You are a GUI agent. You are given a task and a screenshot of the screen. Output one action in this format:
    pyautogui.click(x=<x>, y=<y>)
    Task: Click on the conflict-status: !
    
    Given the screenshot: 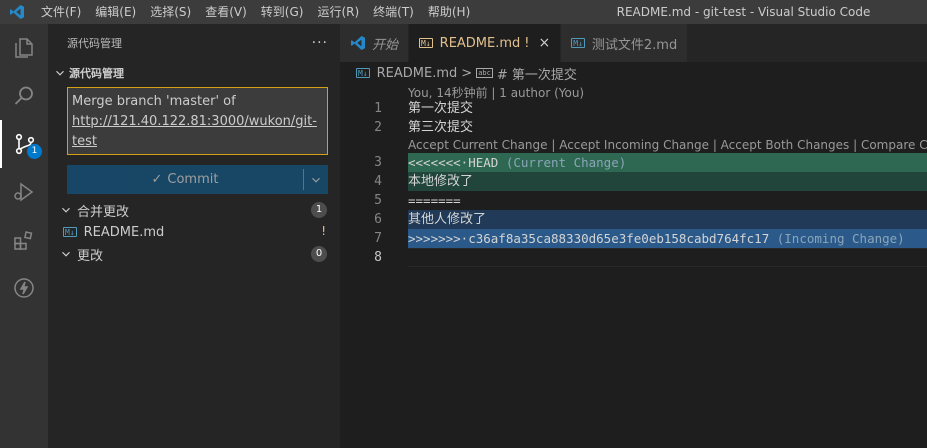 What is the action you would take?
    pyautogui.click(x=323, y=231)
    